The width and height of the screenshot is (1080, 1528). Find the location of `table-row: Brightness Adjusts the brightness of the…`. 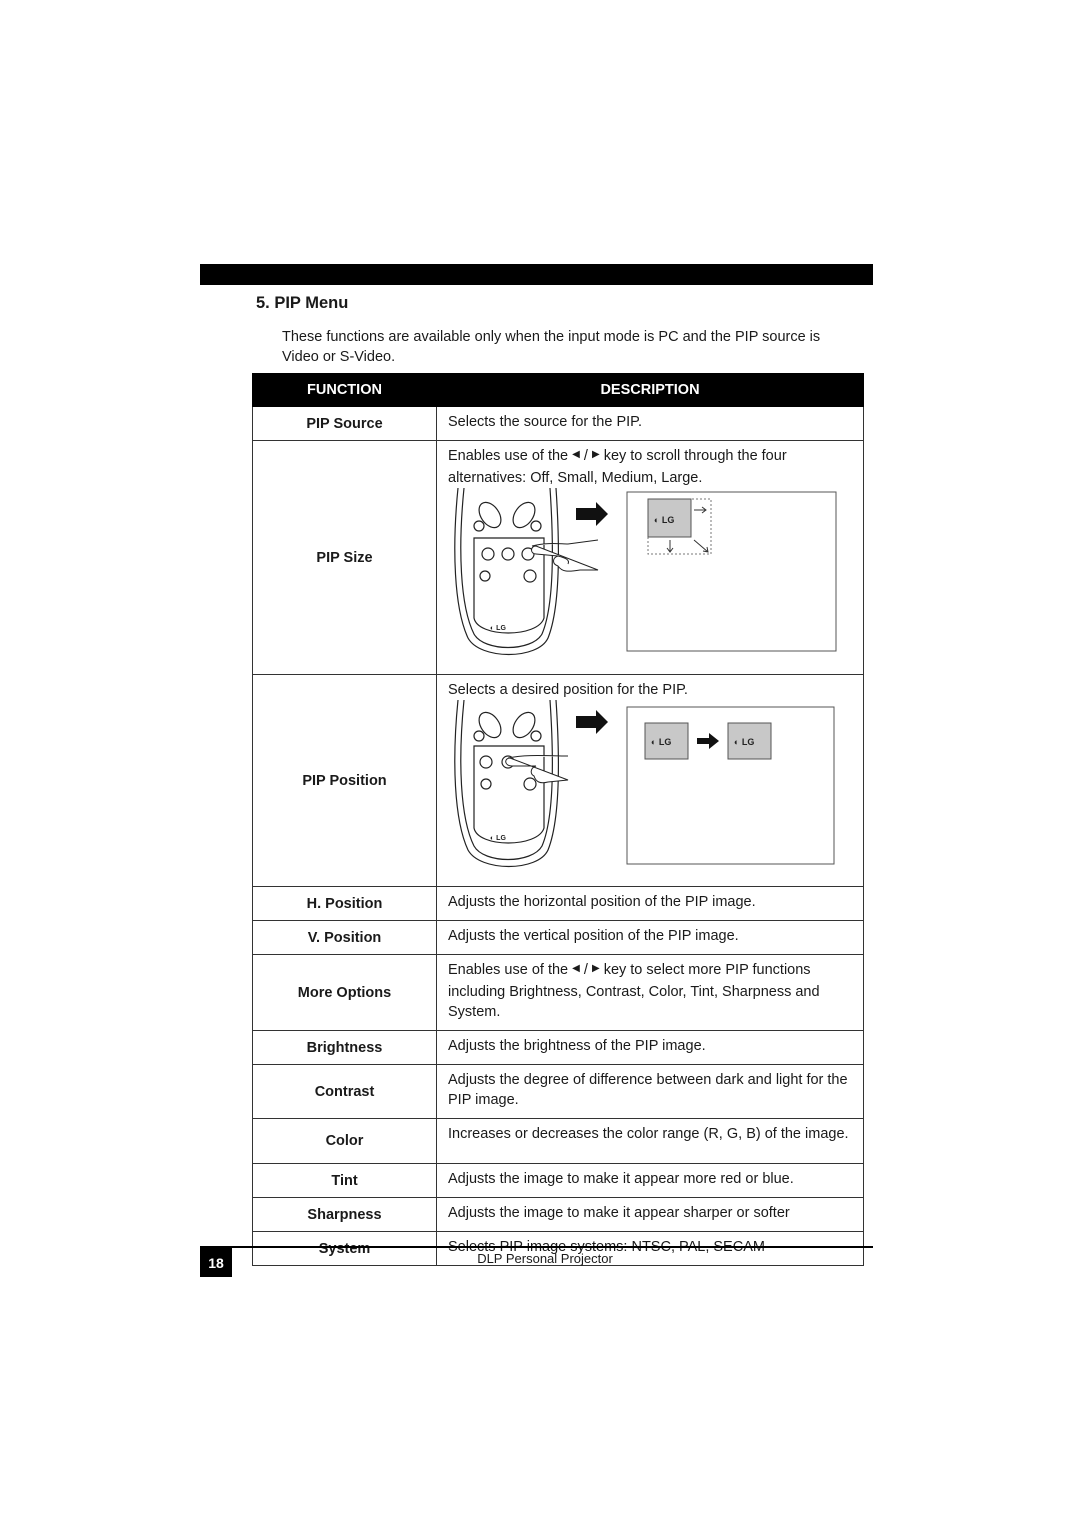

table-row: Brightness Adjusts the brightness of the… is located at coordinates (558, 1047).